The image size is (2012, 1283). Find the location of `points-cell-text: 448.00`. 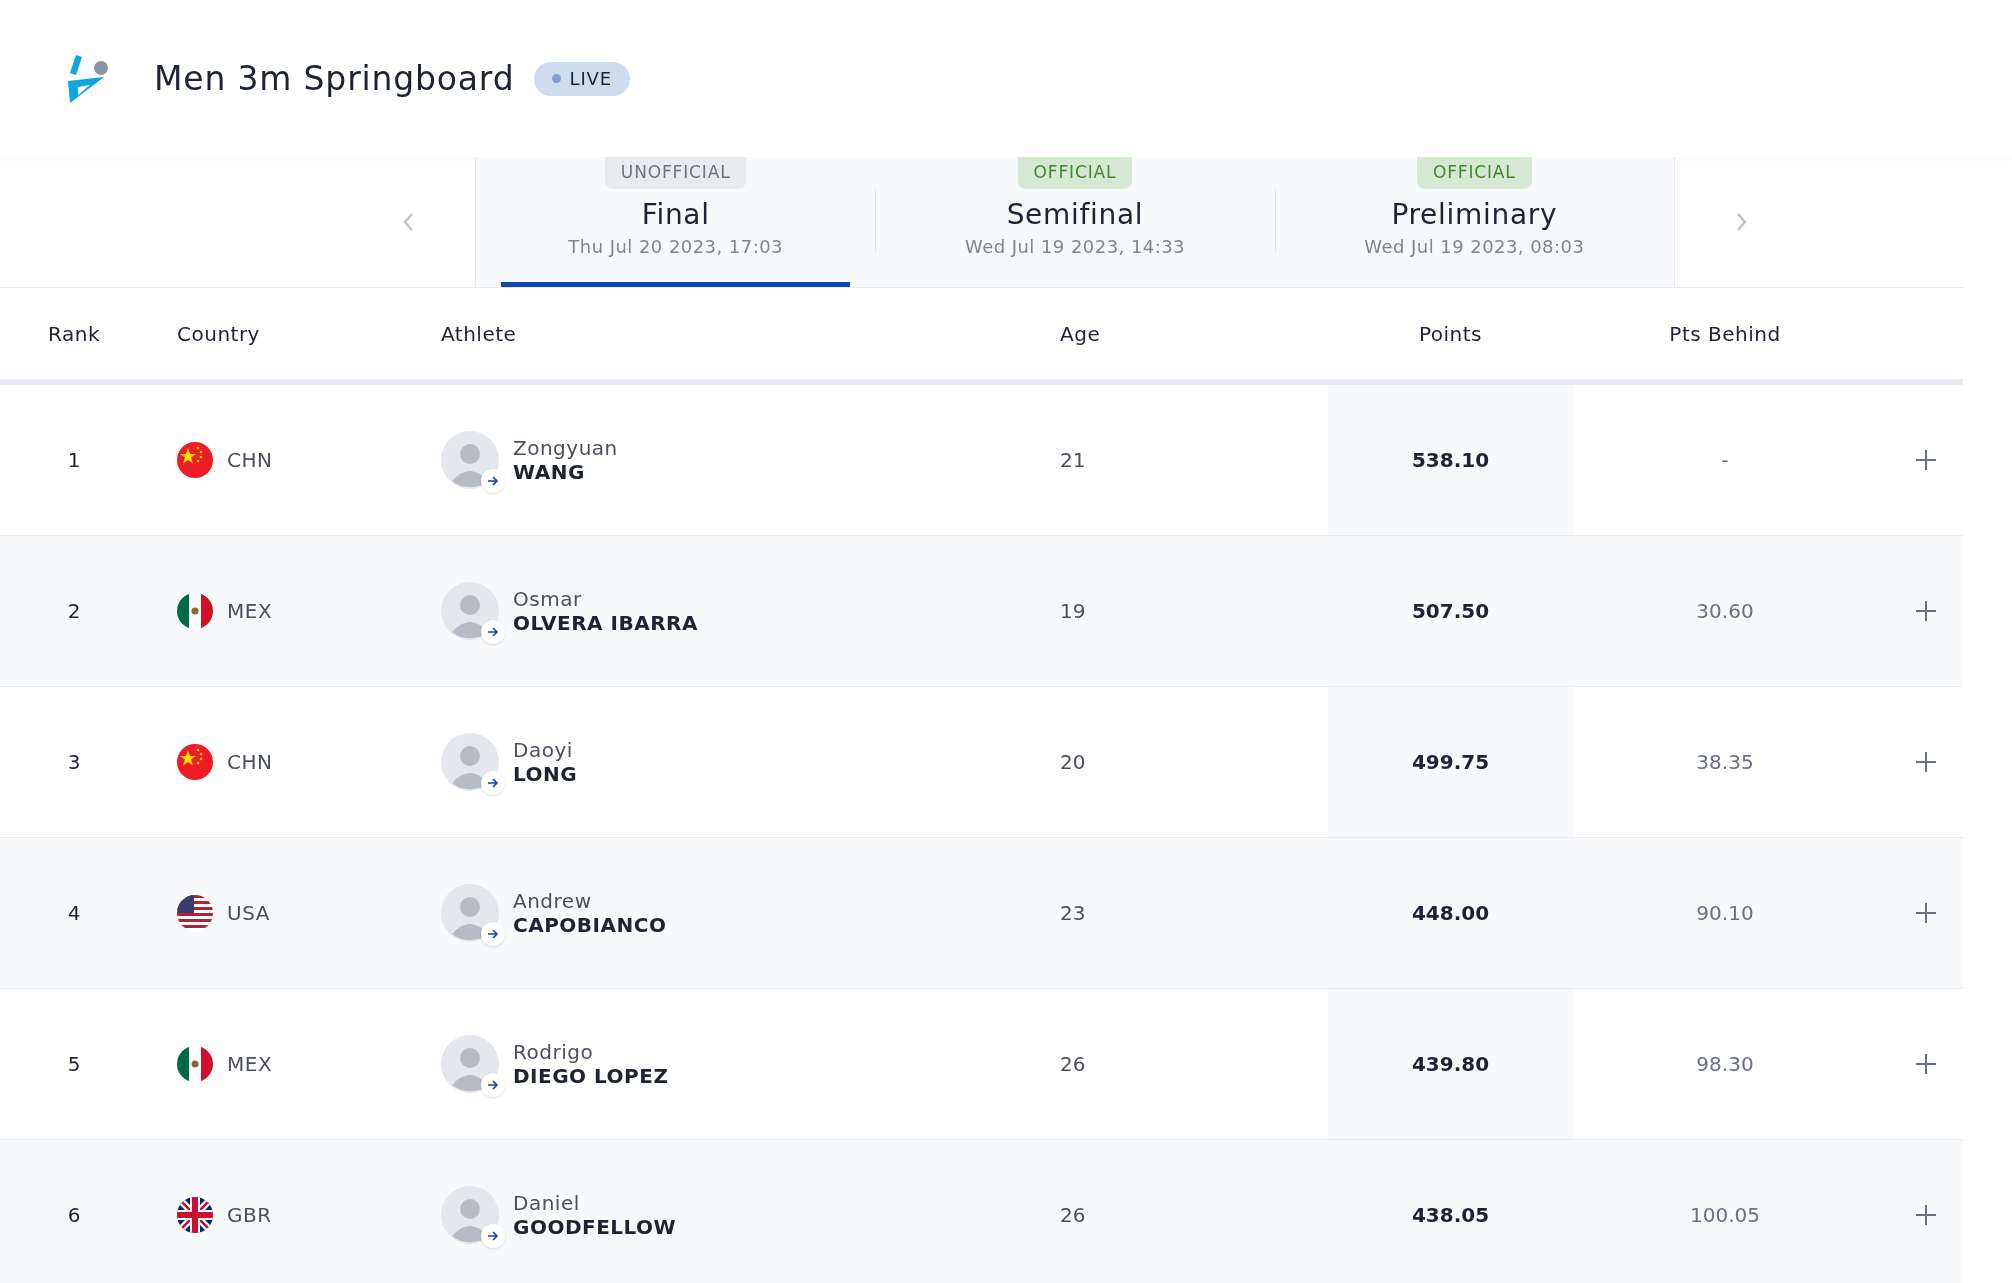

points-cell-text: 448.00 is located at coordinates (1450, 913).